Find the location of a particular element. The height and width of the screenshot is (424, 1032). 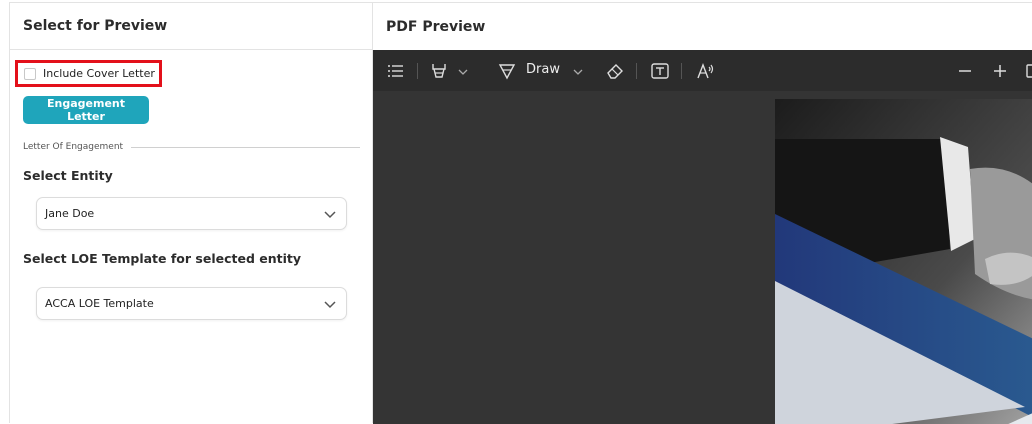

panel-title: Select for Preview is located at coordinates (191, 26).